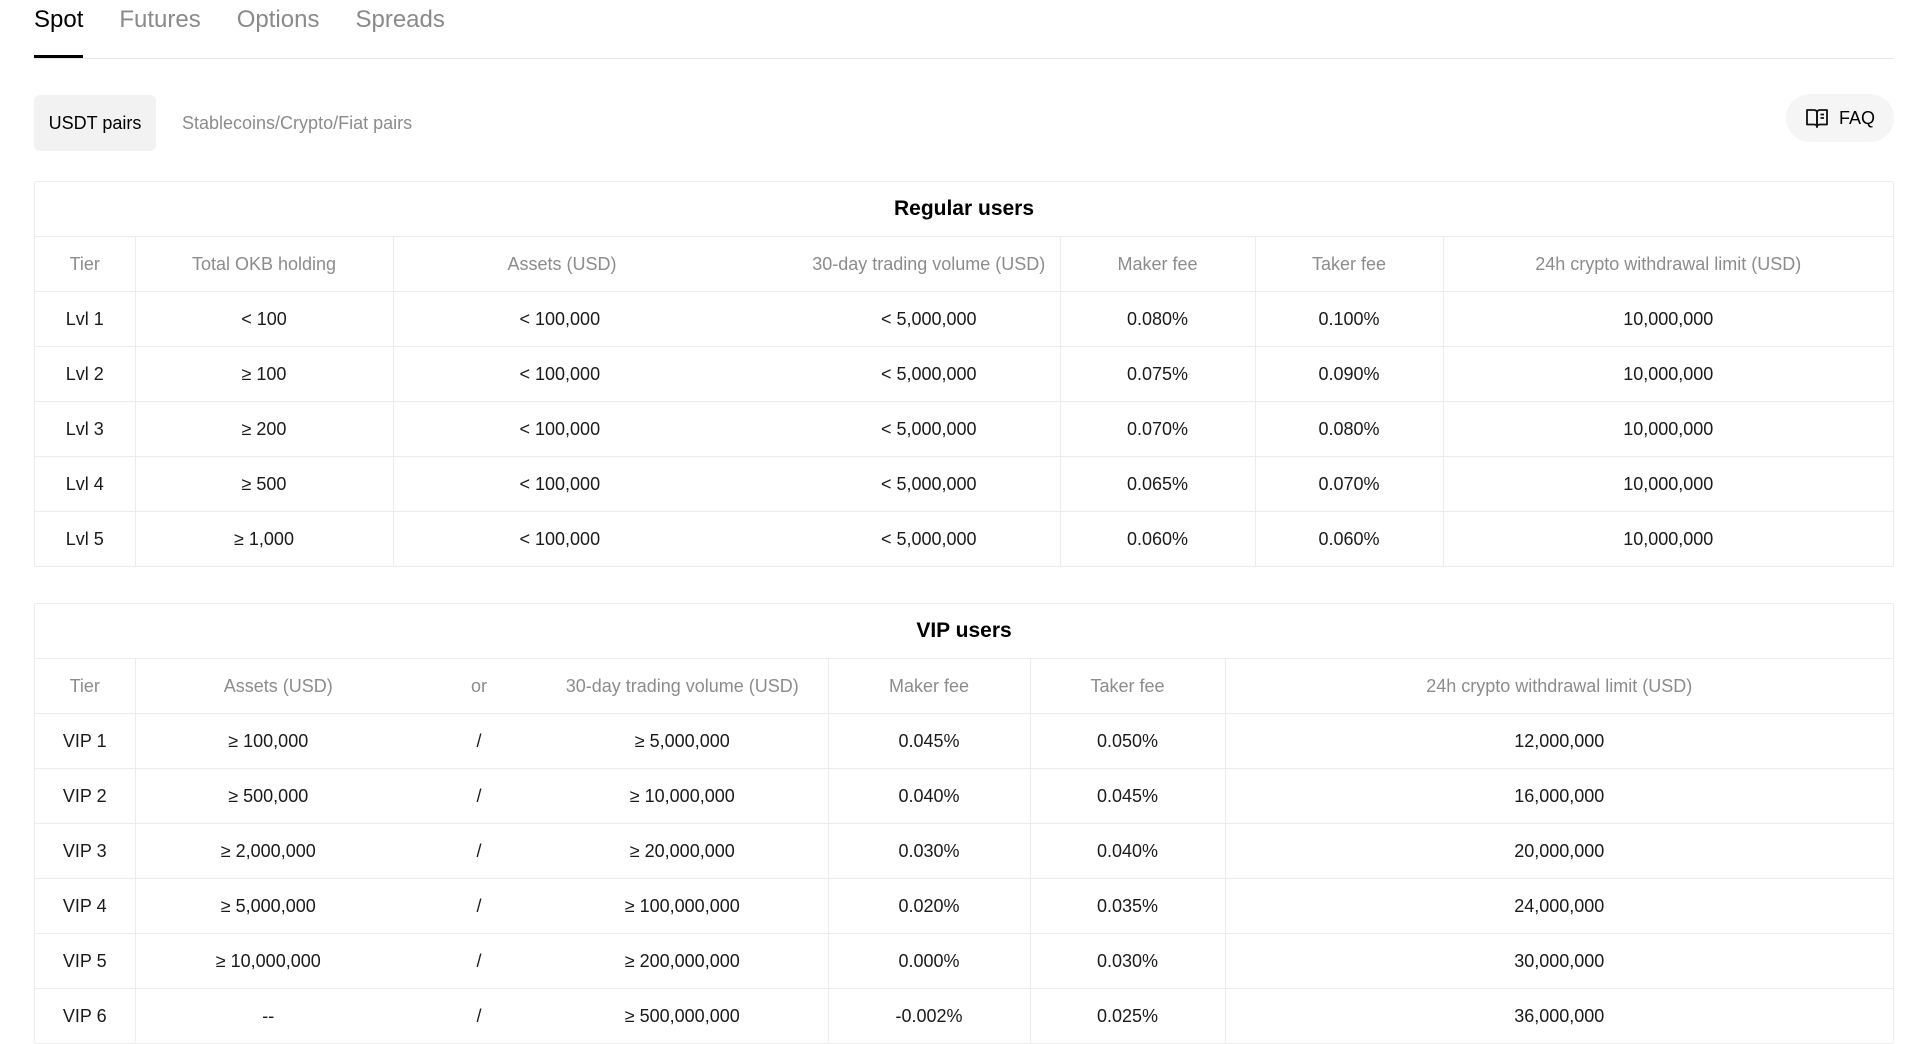 Image resolution: width=1920 pixels, height=1044 pixels. I want to click on maker-fee-cell: 0.080%, so click(1158, 319).